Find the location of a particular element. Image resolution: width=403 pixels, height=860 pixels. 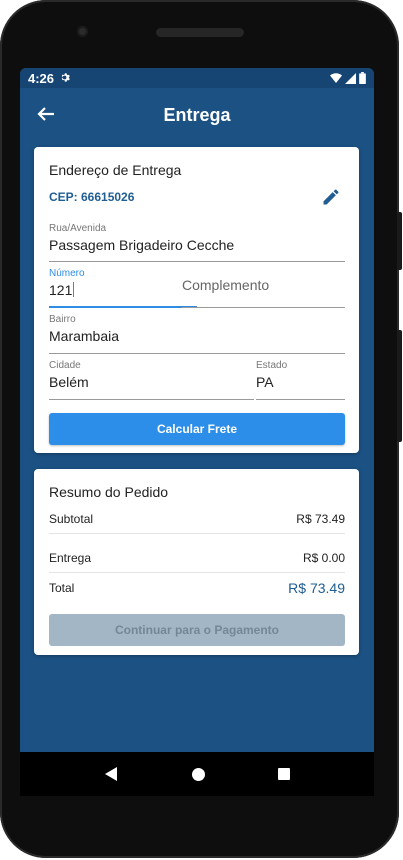

street-field: Rua/Avenida Passagem Brigadeiro Cecche is located at coordinates (197, 242).